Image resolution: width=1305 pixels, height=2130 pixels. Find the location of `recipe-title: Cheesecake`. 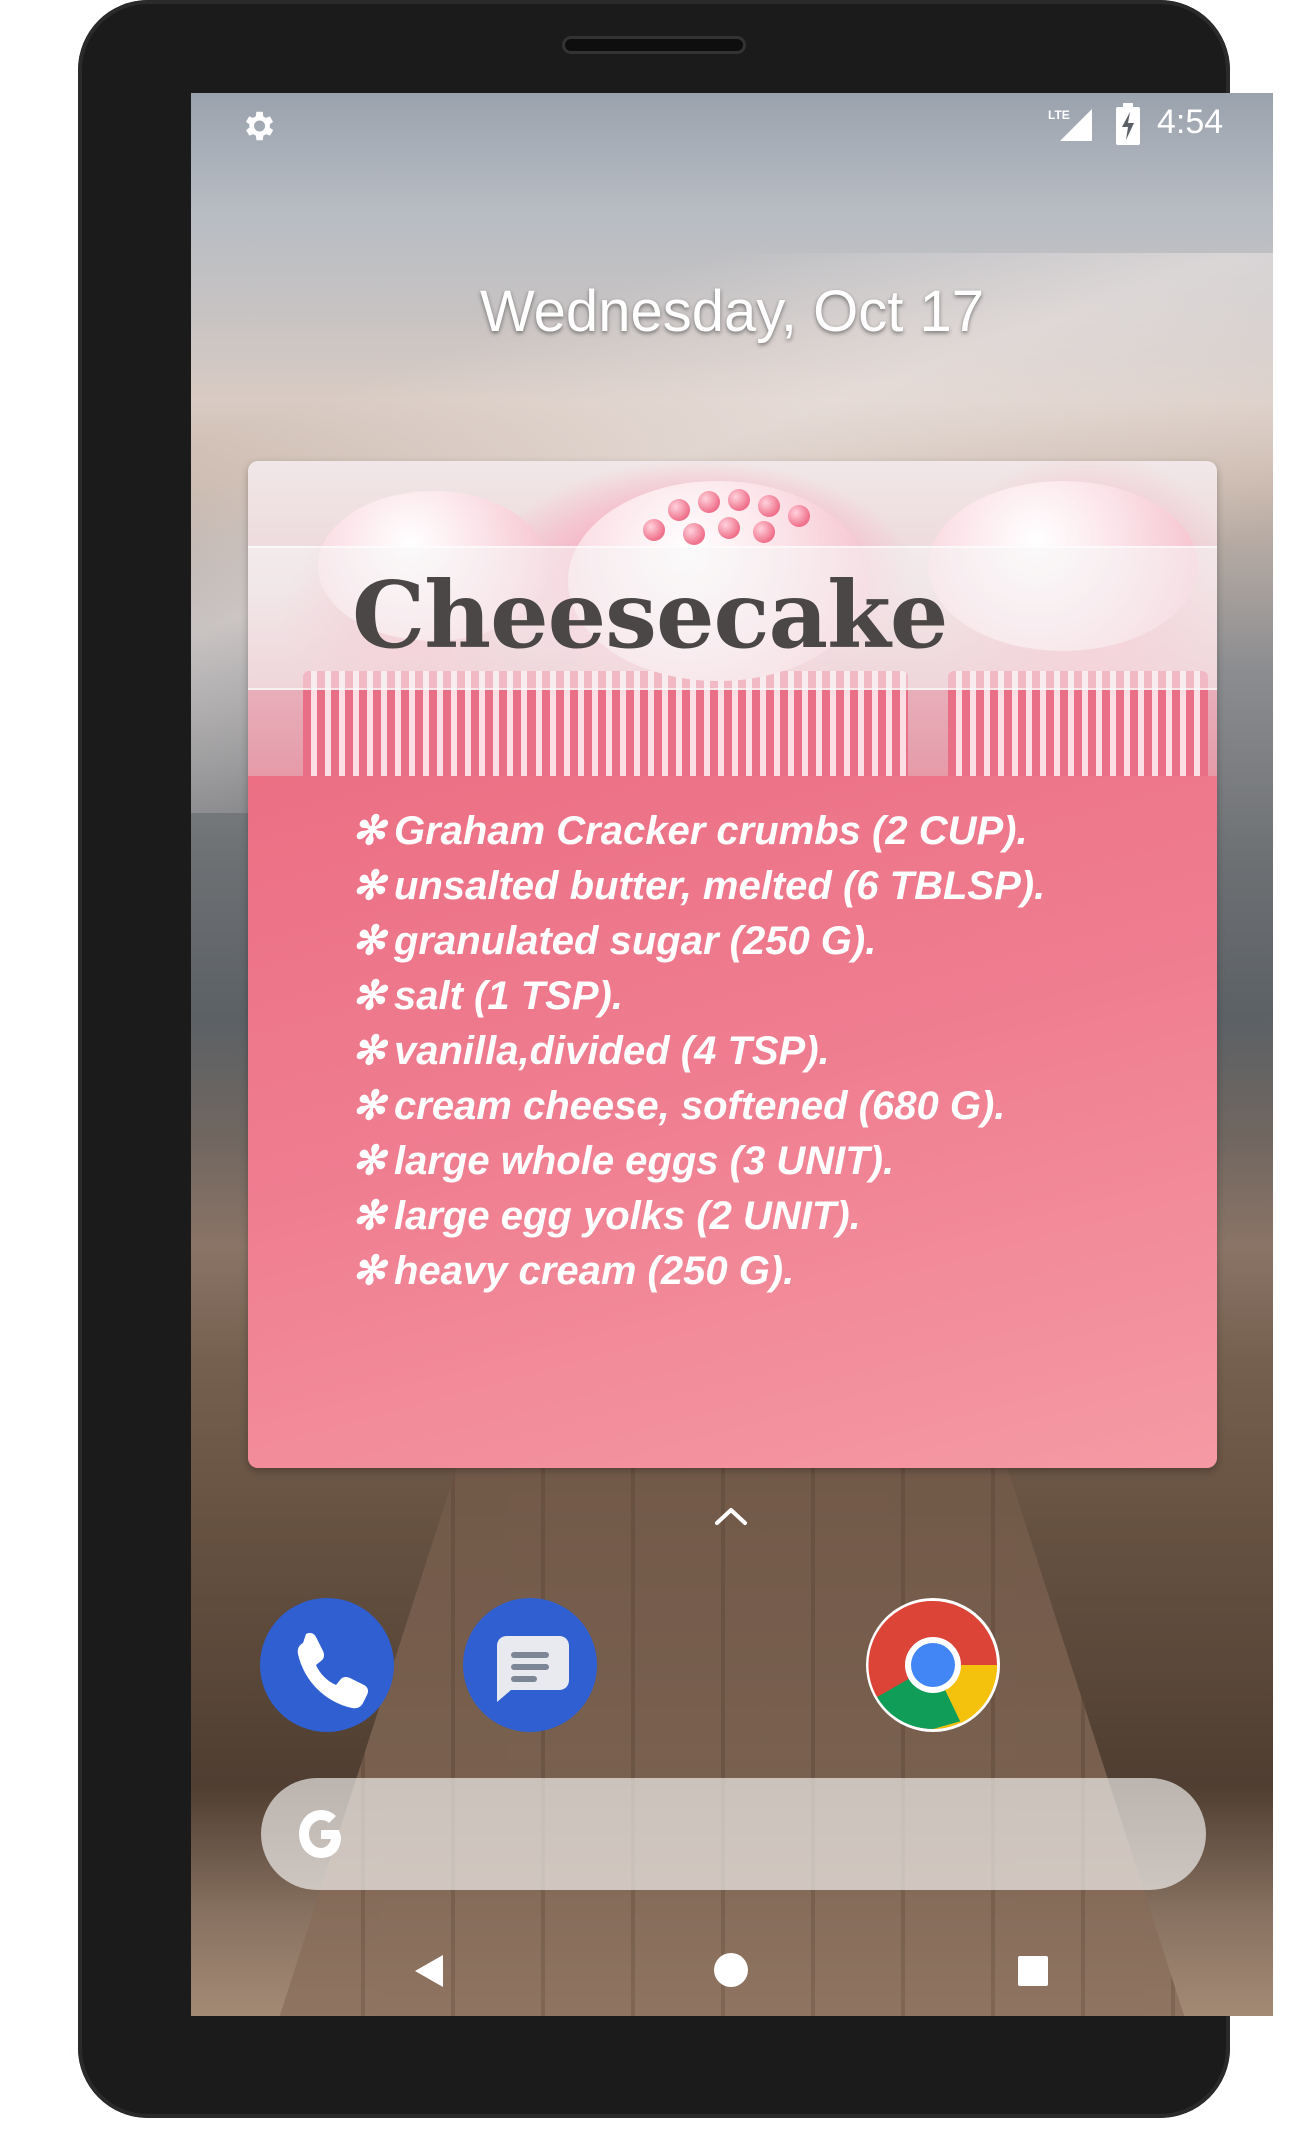

recipe-title: Cheesecake is located at coordinates (650, 615).